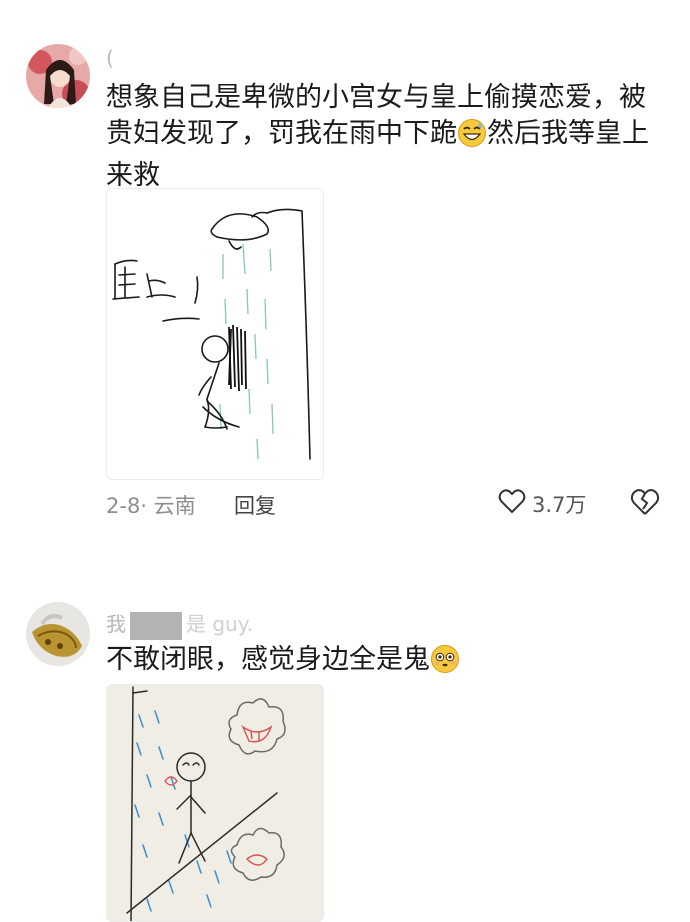 Image resolution: width=690 pixels, height=922 pixels. I want to click on heart-outline-icon, so click(512, 503).